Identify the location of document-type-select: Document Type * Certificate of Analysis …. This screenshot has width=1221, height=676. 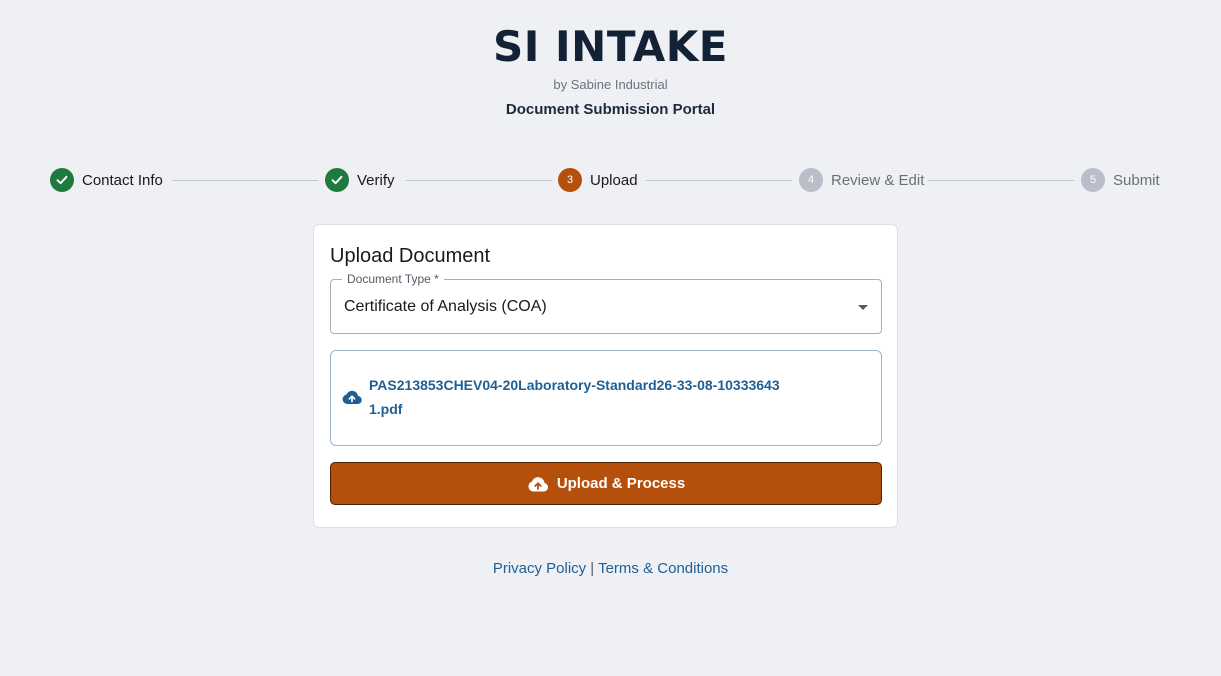
(606, 302).